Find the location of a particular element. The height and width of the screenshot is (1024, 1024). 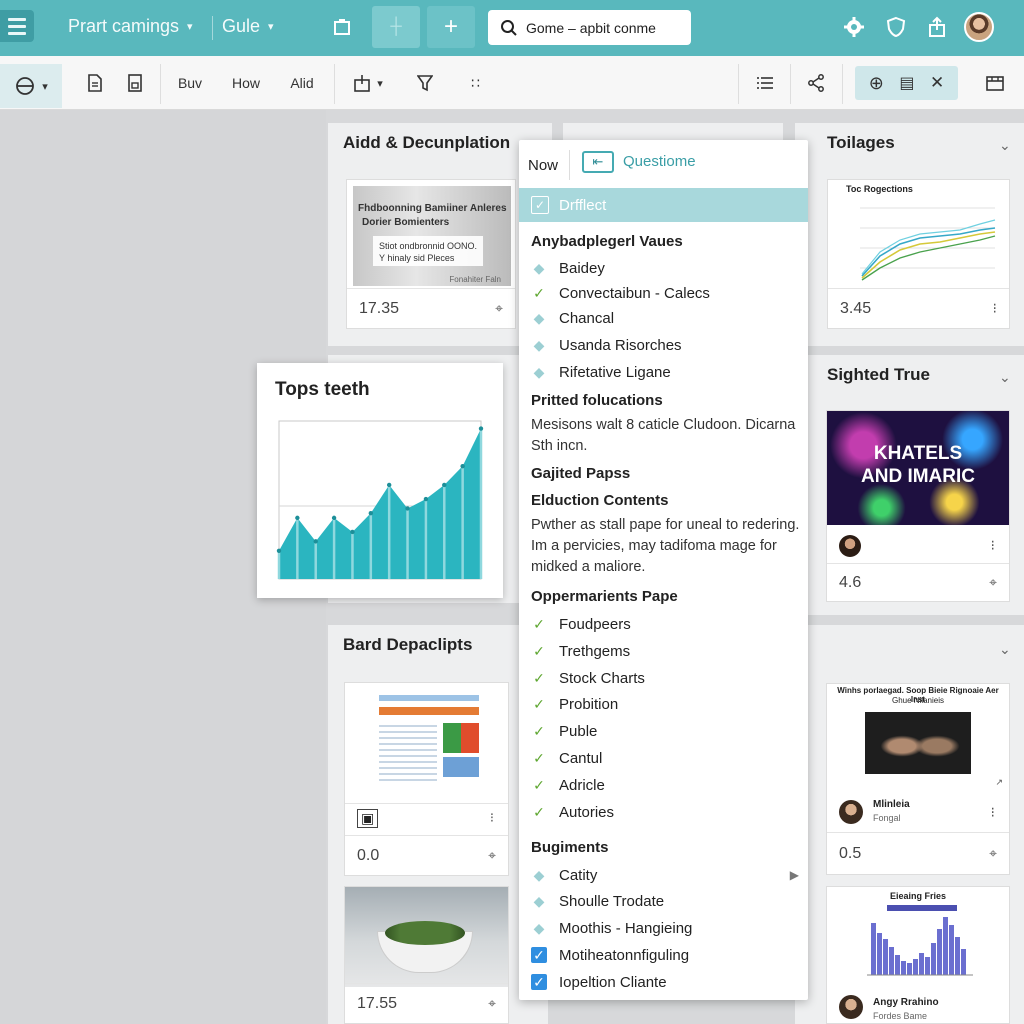

menu-item: ◆ Usanda Risorches is located at coordinates (665, 345).